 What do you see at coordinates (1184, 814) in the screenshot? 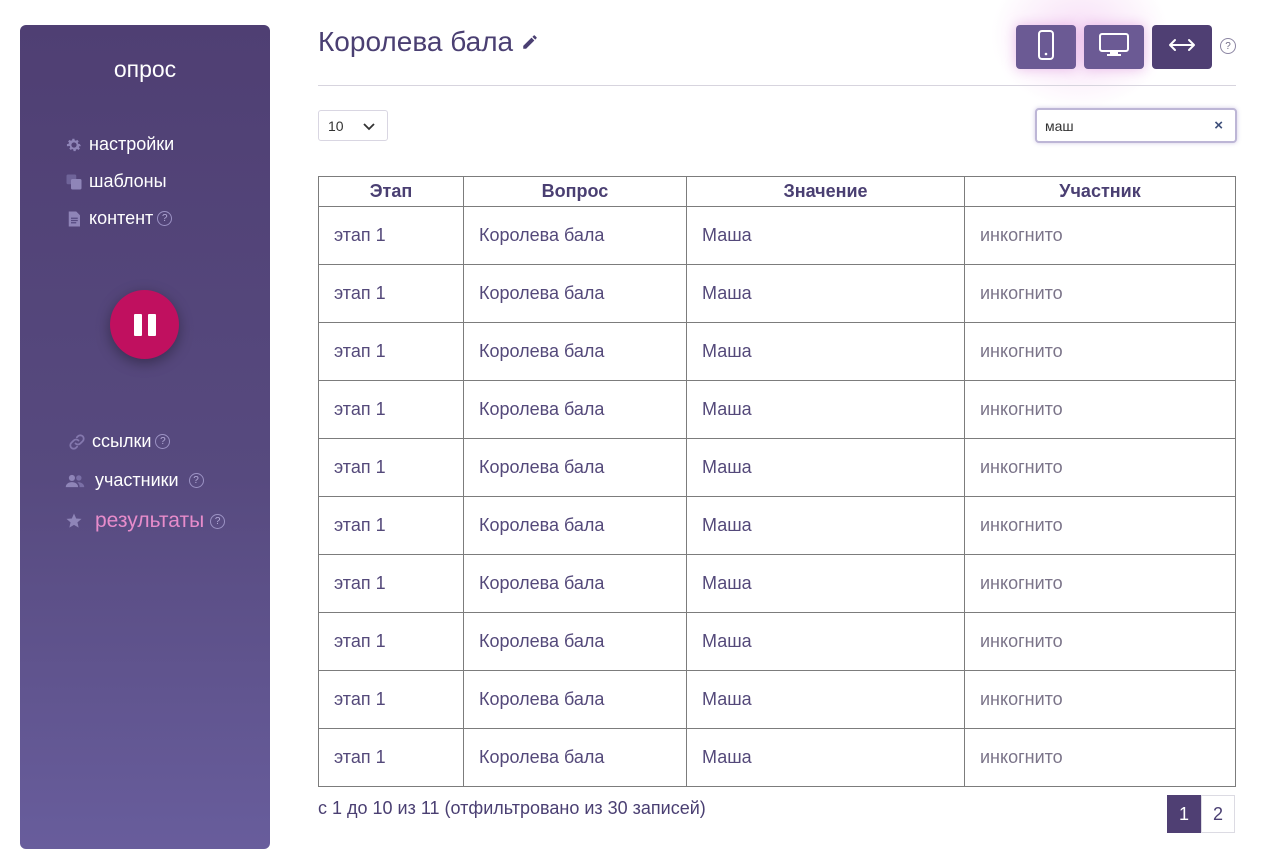
I see `page-button-1: 1` at bounding box center [1184, 814].